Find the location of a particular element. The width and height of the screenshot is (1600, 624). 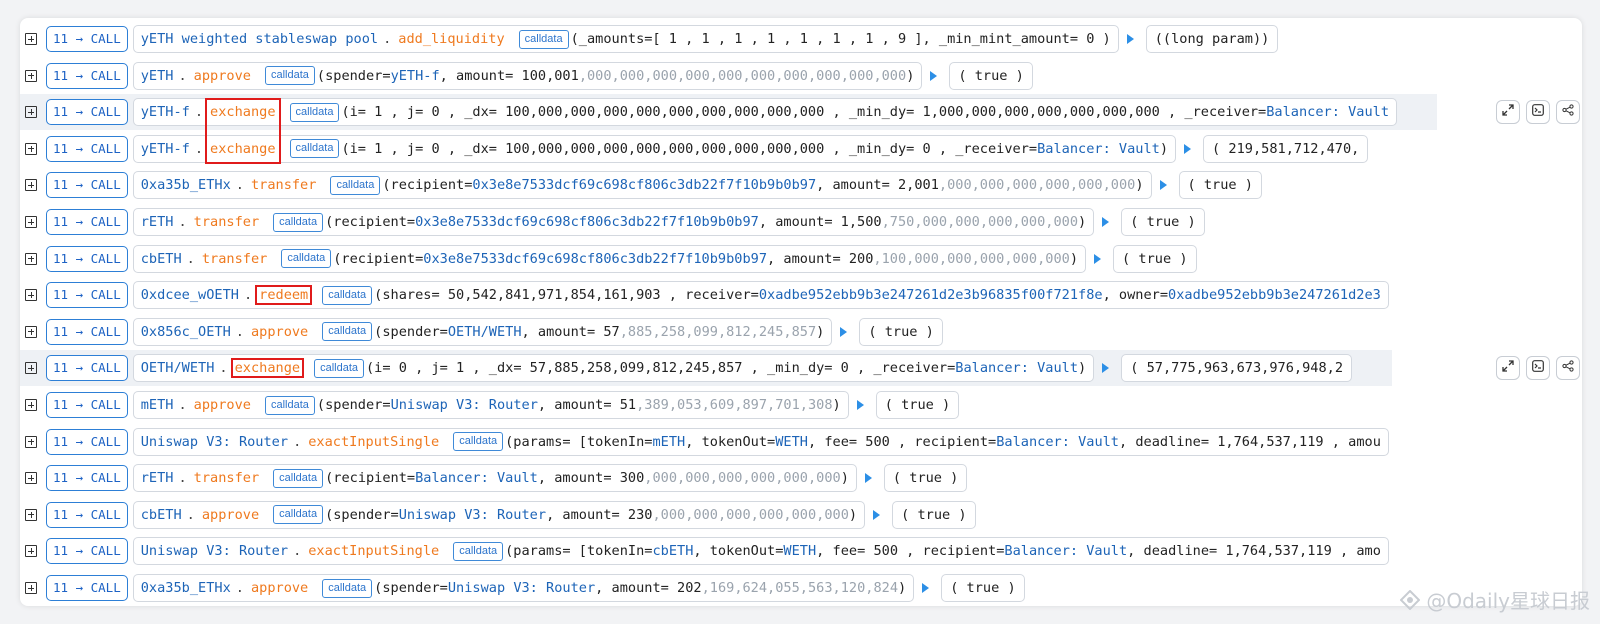

contract-name: rETH is located at coordinates (157, 222).